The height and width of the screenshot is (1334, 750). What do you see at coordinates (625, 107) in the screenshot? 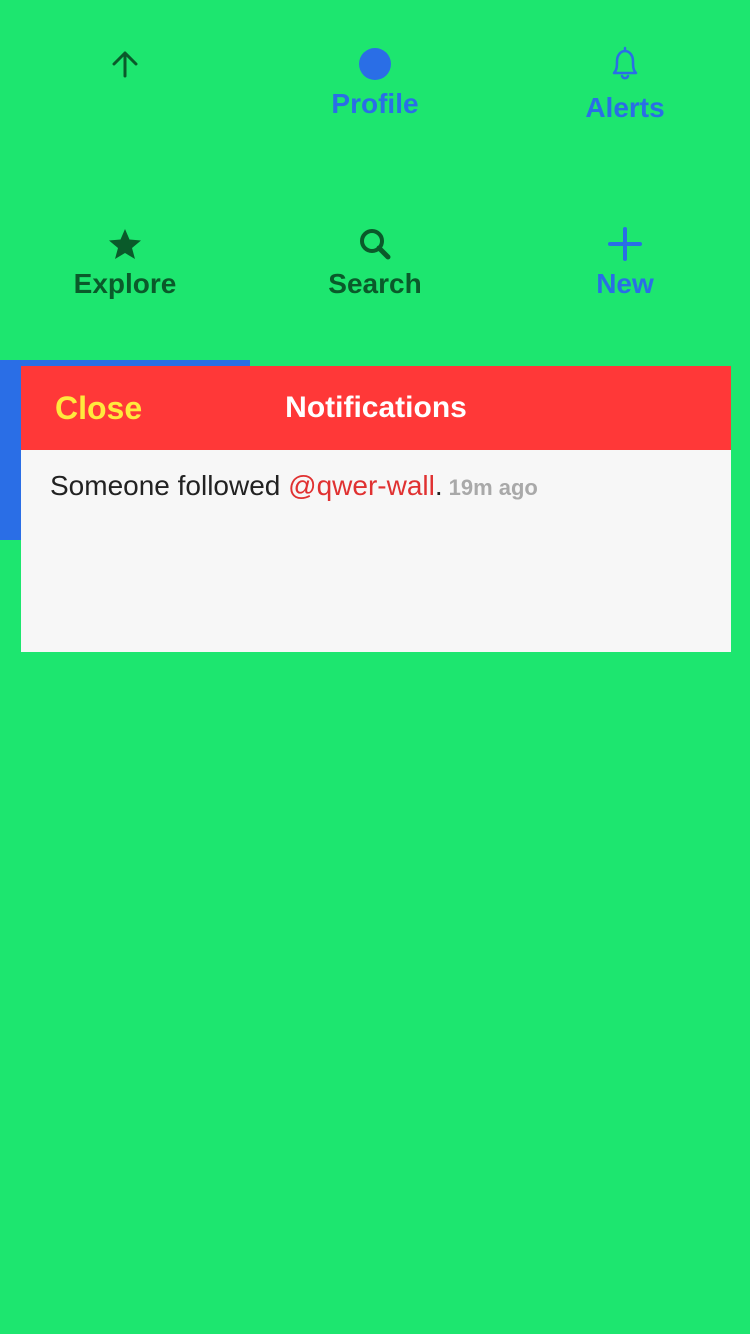
I see `nav-label-alerts: Alerts` at bounding box center [625, 107].